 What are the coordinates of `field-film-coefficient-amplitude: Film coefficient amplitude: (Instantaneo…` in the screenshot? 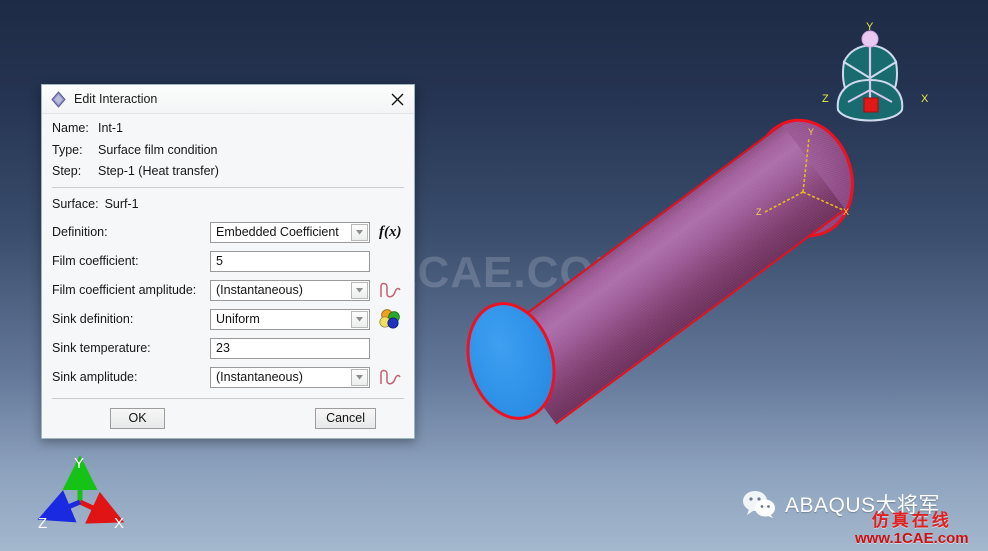 It's located at (228, 290).